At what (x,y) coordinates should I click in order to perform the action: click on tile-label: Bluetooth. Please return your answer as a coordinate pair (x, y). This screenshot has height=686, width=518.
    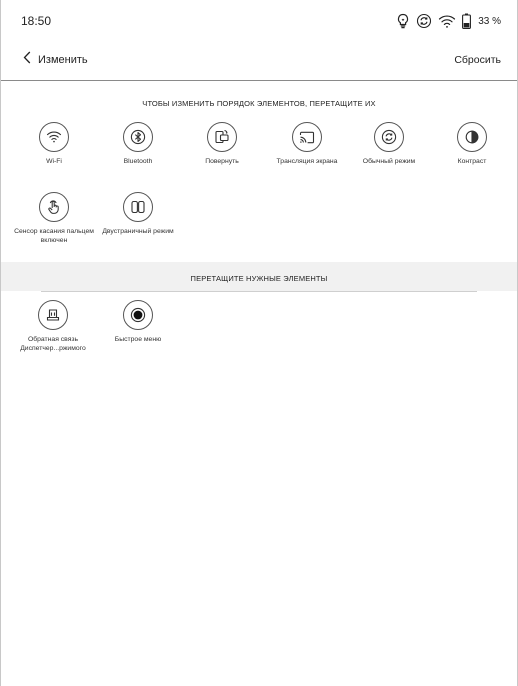
    Looking at the image, I should click on (138, 161).